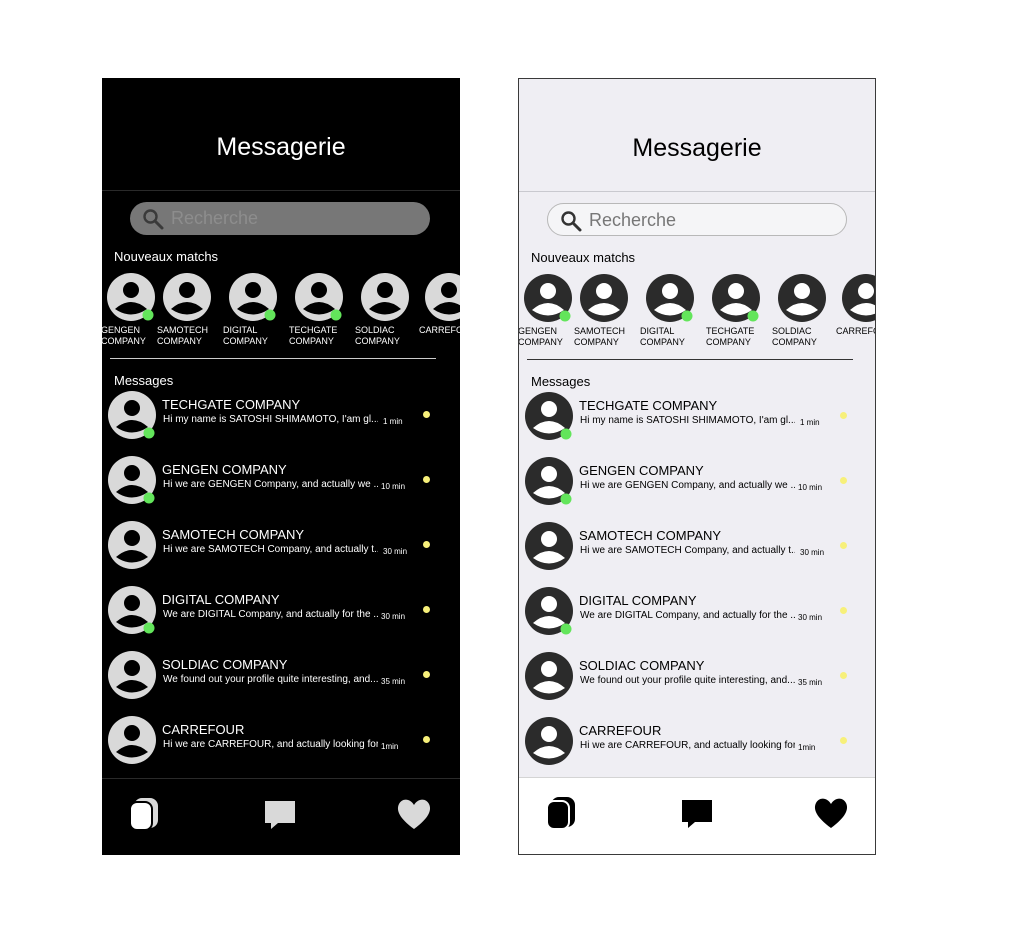 The width and height of the screenshot is (1022, 932). I want to click on match-name-line1: DIGITAL, so click(240, 330).